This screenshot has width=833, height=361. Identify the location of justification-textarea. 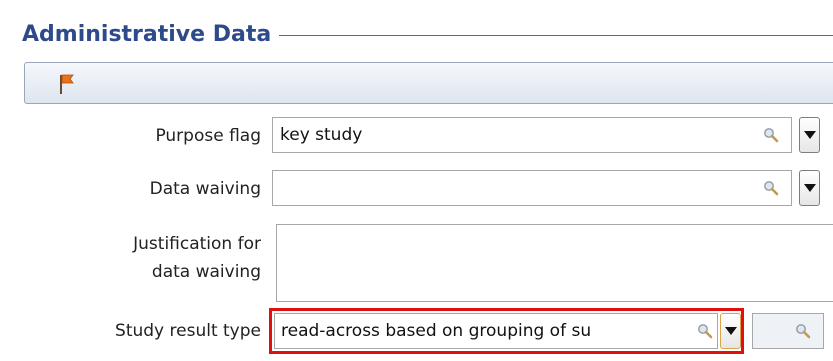
(554, 263).